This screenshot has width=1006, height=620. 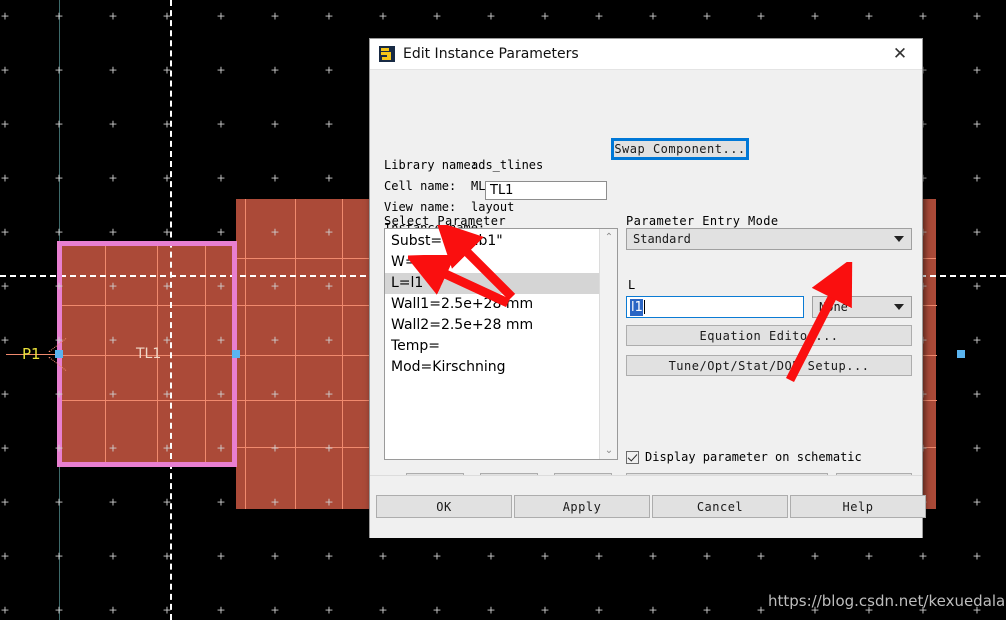 I want to click on pin-marker-right, so click(x=236, y=354).